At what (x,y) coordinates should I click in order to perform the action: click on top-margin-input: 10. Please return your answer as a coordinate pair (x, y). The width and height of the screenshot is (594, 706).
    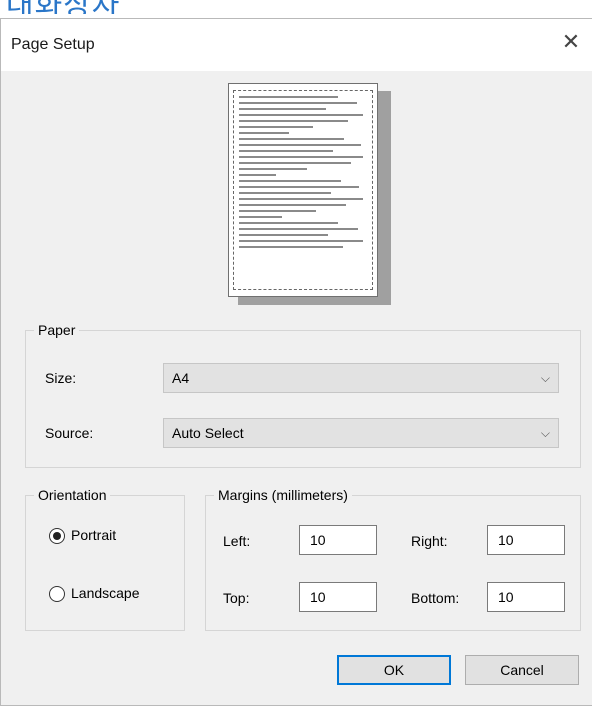
    Looking at the image, I should click on (338, 597).